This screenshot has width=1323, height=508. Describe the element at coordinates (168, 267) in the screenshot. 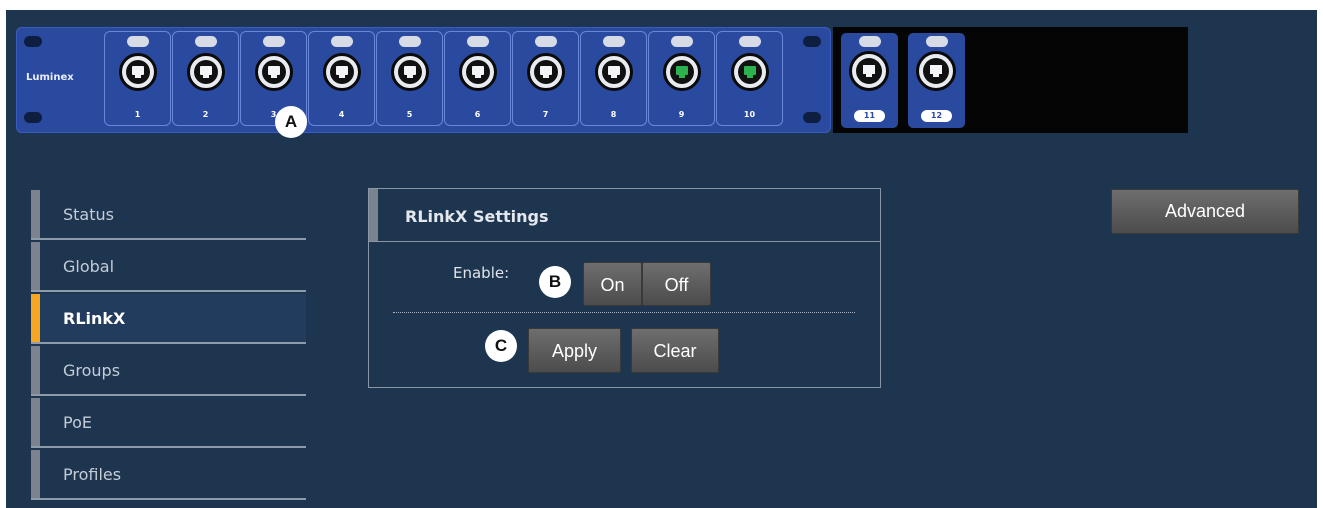

I see `sidebar-item-global: Global` at that location.